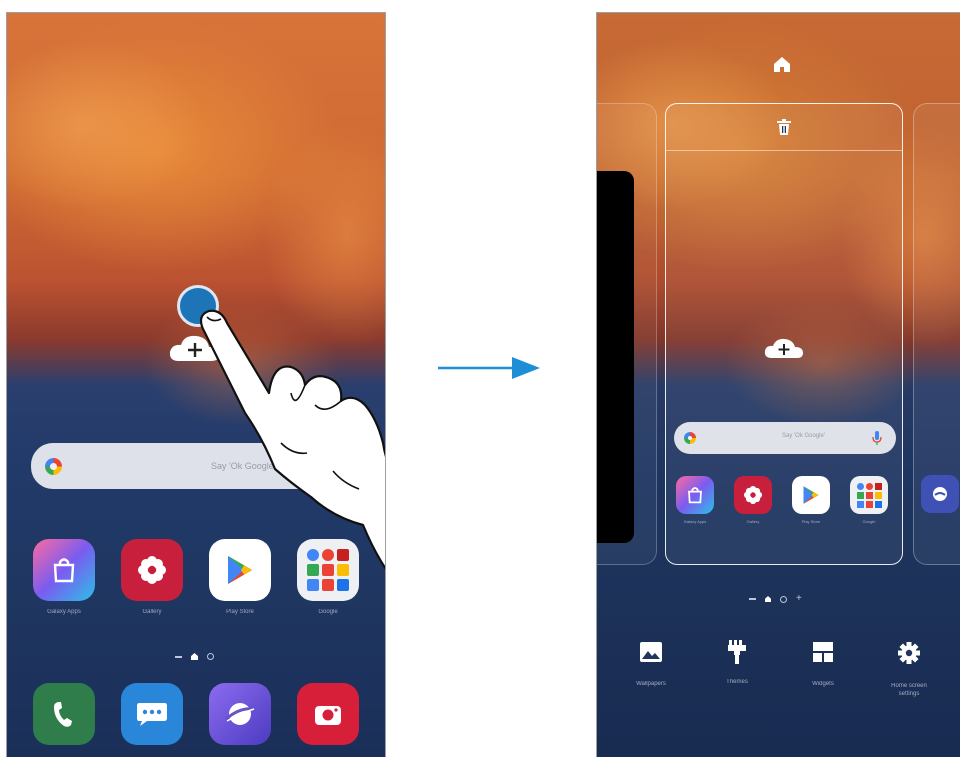 This screenshot has height=757, width=960. I want to click on widgets-icon, so click(823, 652).